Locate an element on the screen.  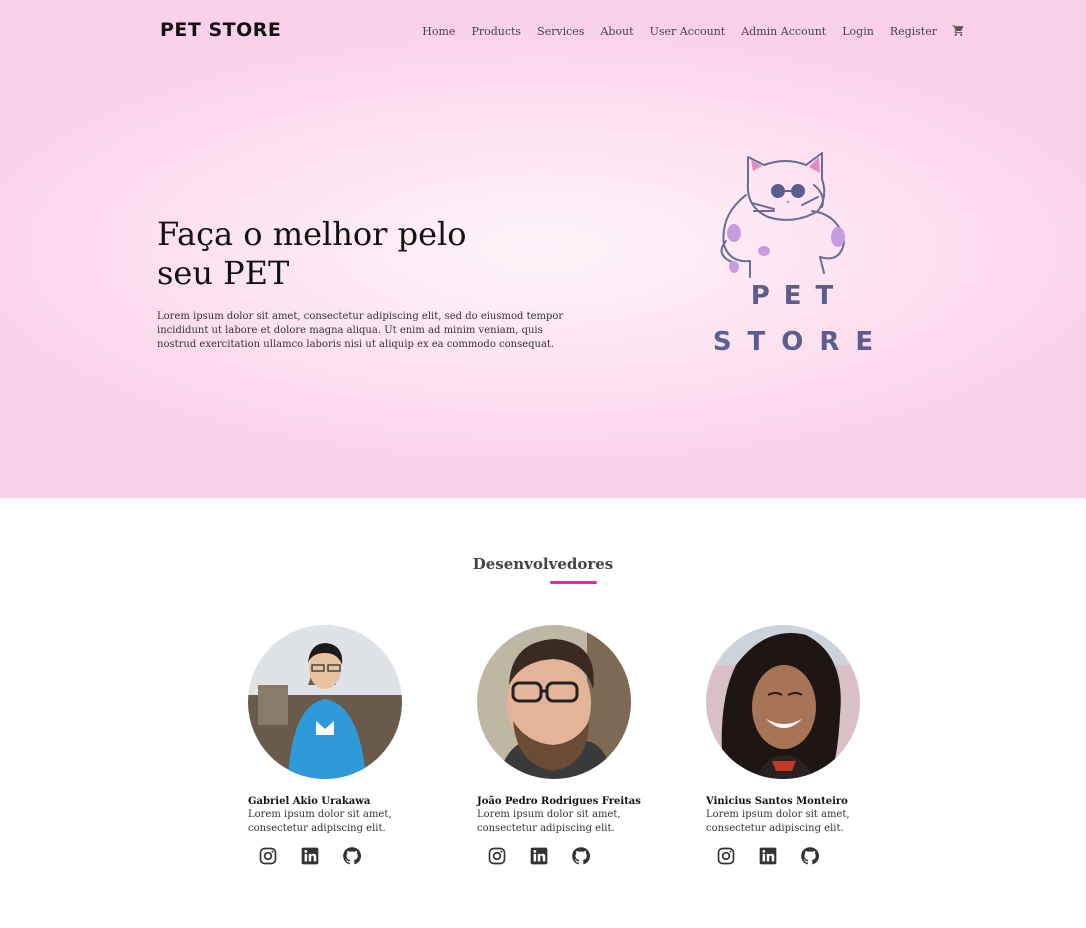
nav-login: Login is located at coordinates (858, 31).